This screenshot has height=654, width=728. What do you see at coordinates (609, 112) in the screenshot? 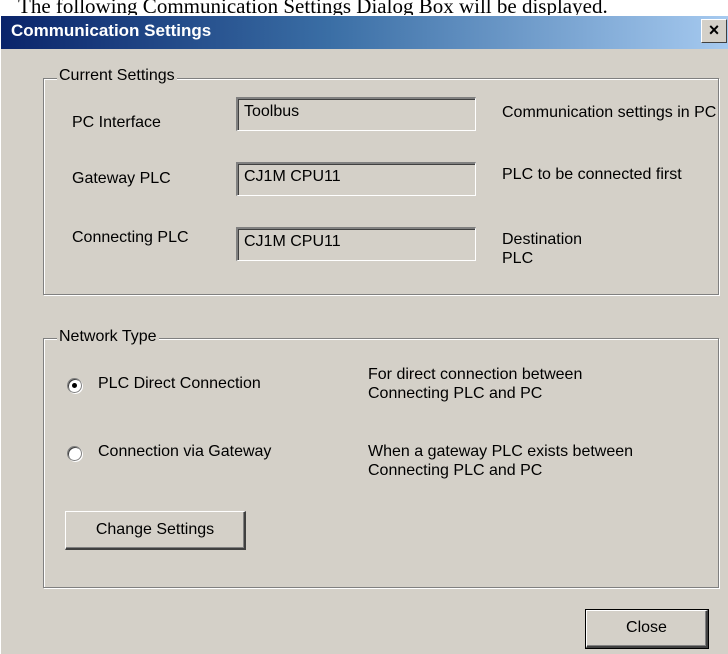
I see `pc-interface-description: Communication settings in PC` at bounding box center [609, 112].